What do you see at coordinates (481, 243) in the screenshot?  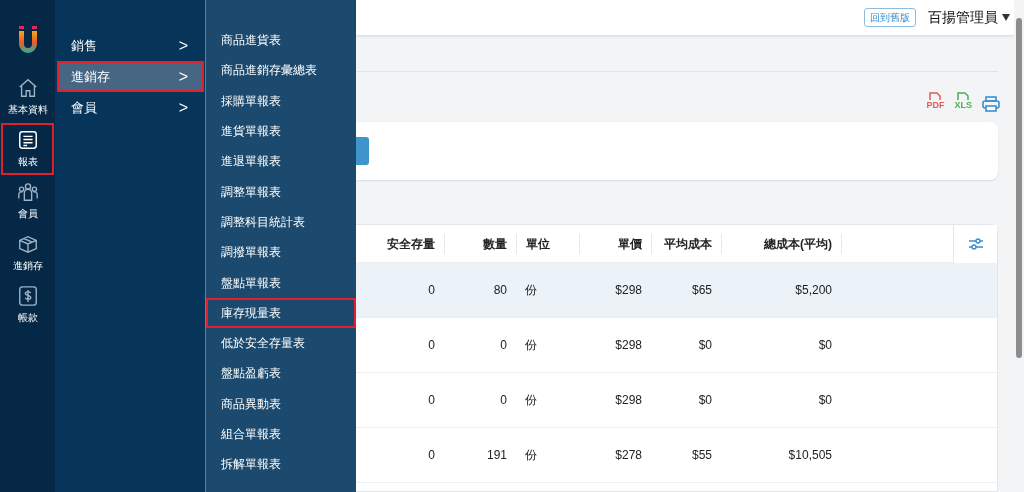 I see `column-header: 數量` at bounding box center [481, 243].